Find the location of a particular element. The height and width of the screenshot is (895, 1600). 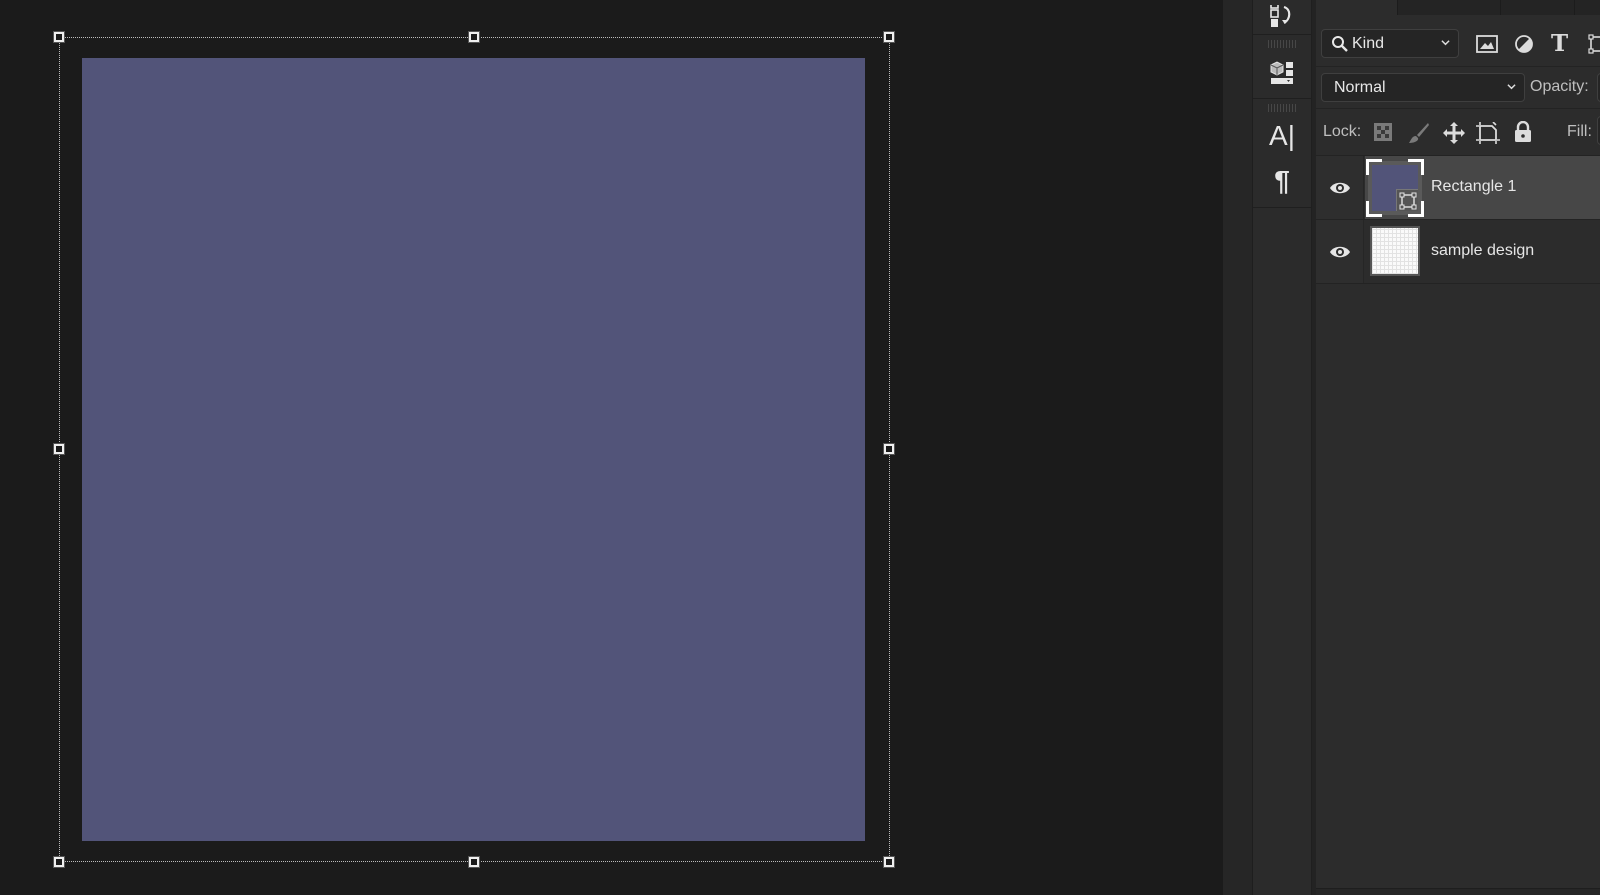

transform-handle-top-left is located at coordinates (59, 37).